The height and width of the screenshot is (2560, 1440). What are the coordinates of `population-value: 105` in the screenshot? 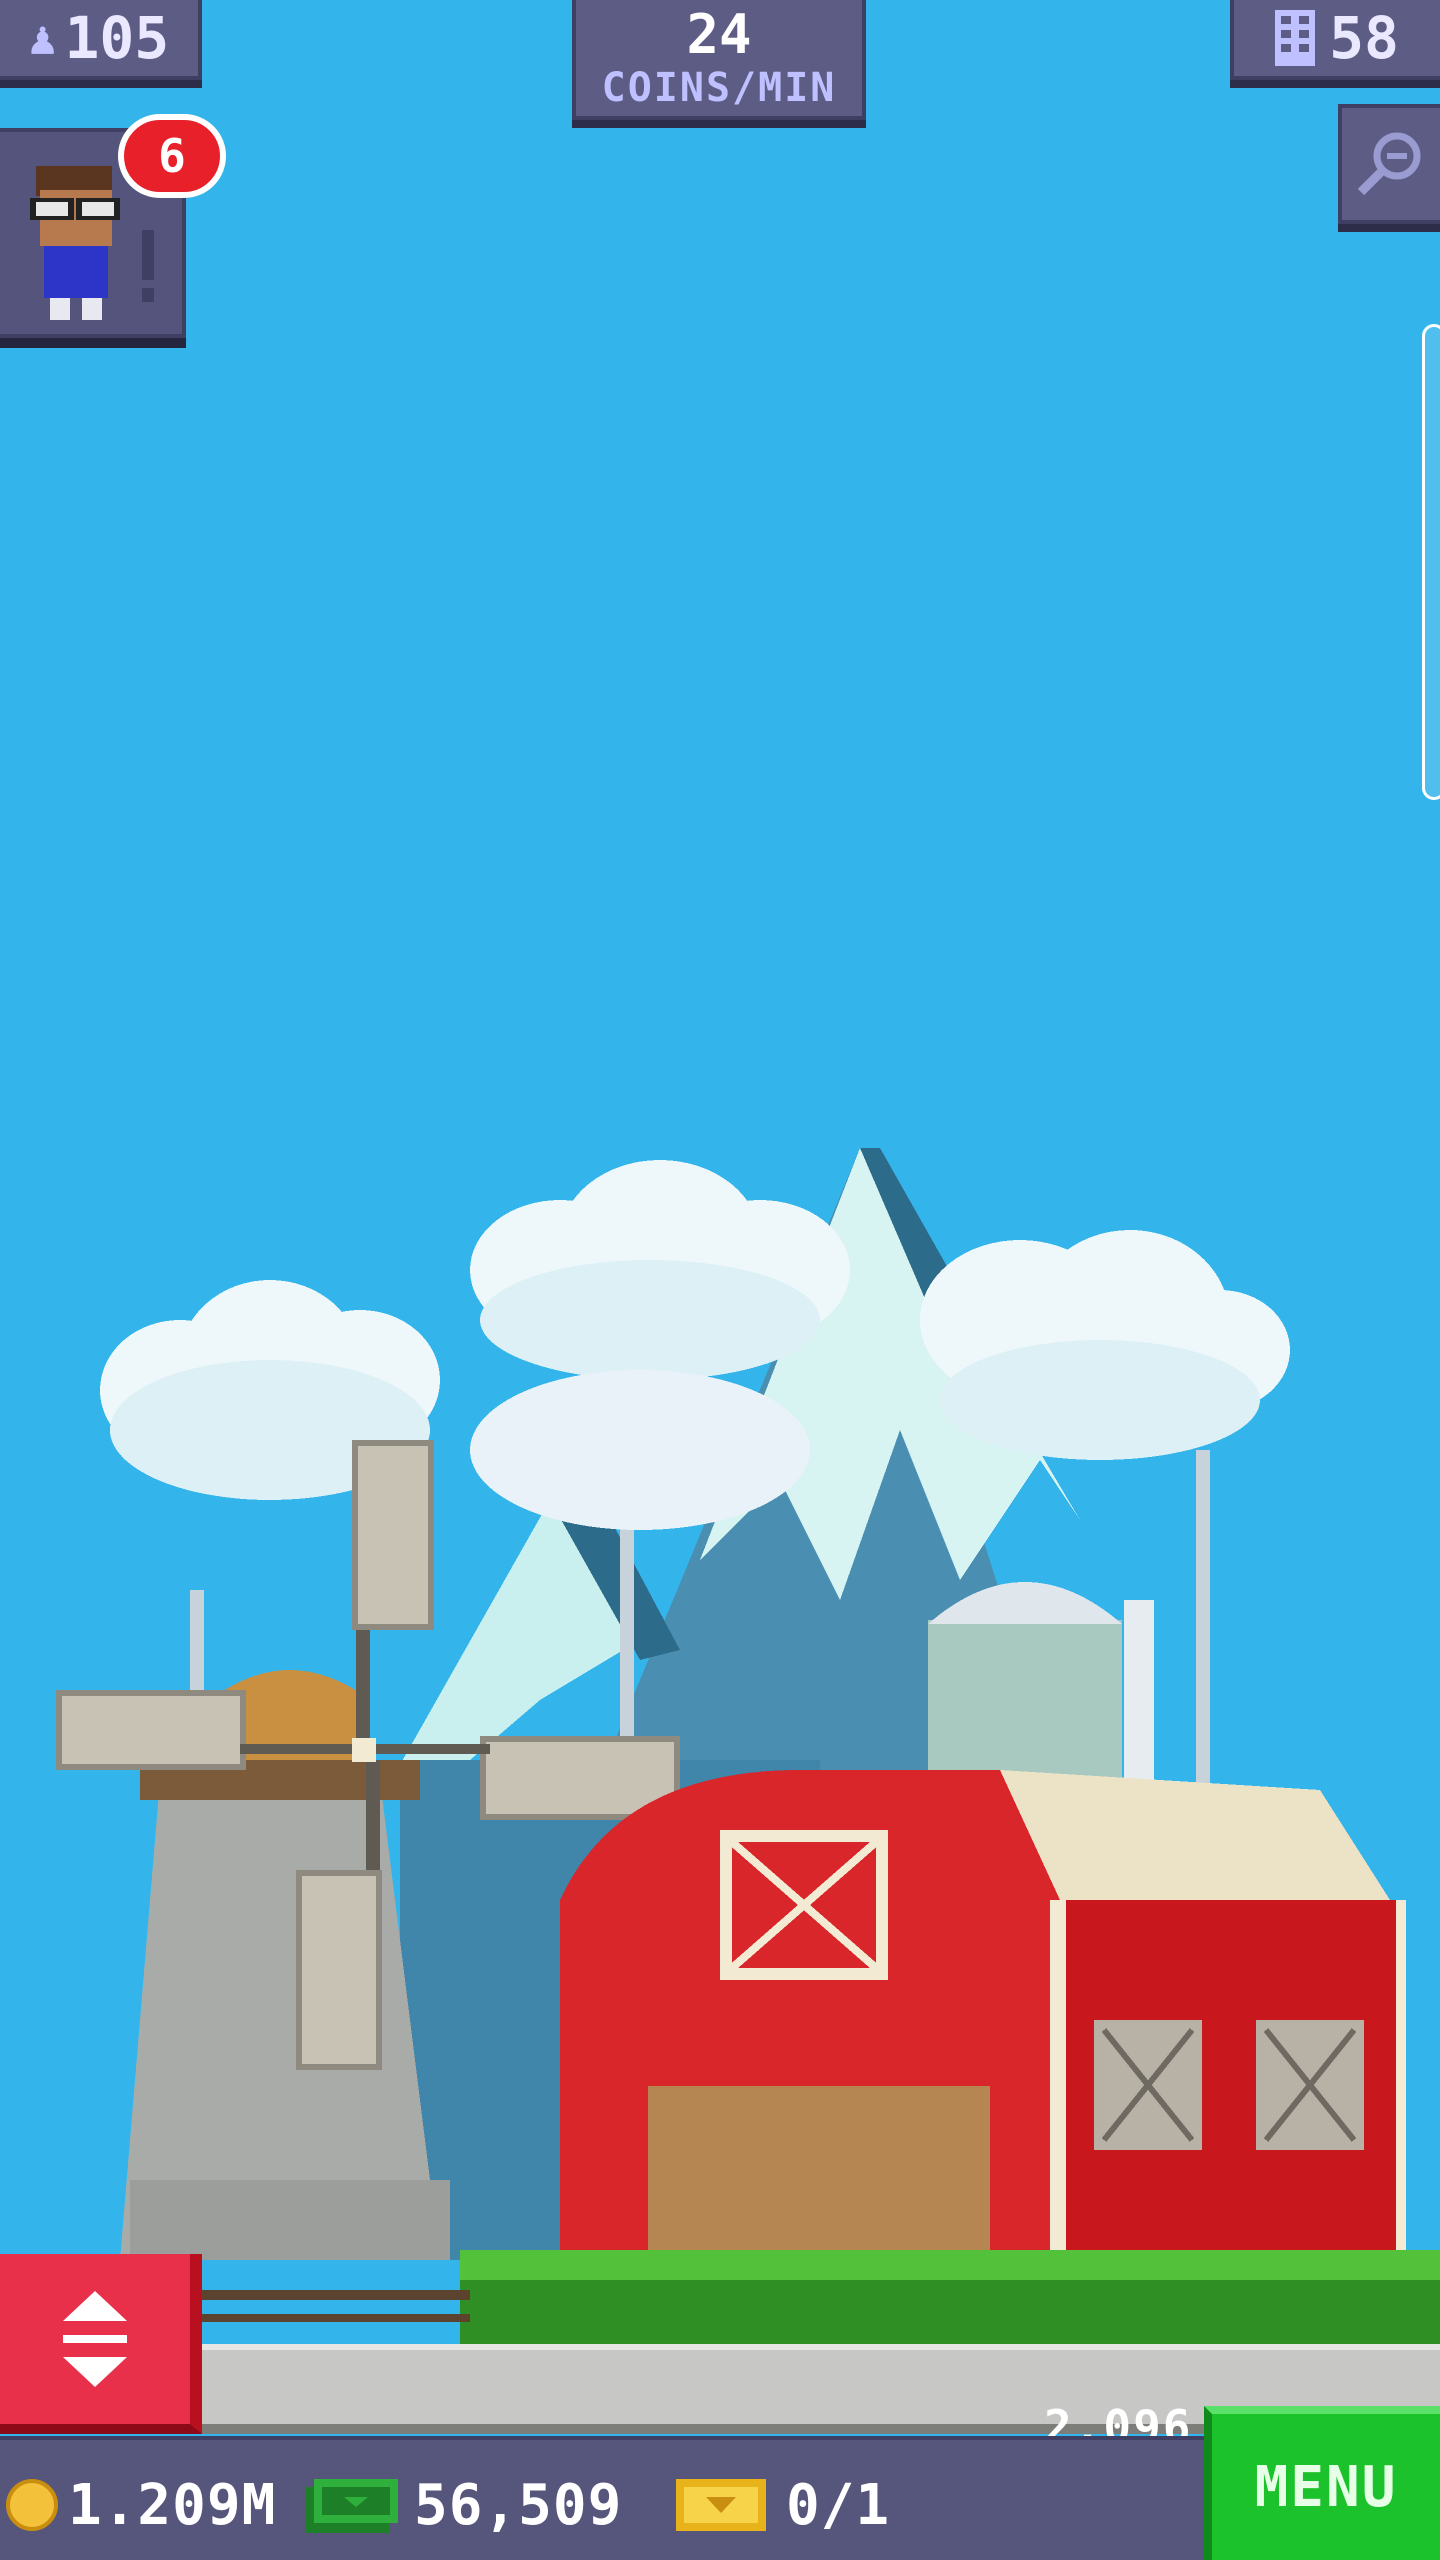 It's located at (117, 38).